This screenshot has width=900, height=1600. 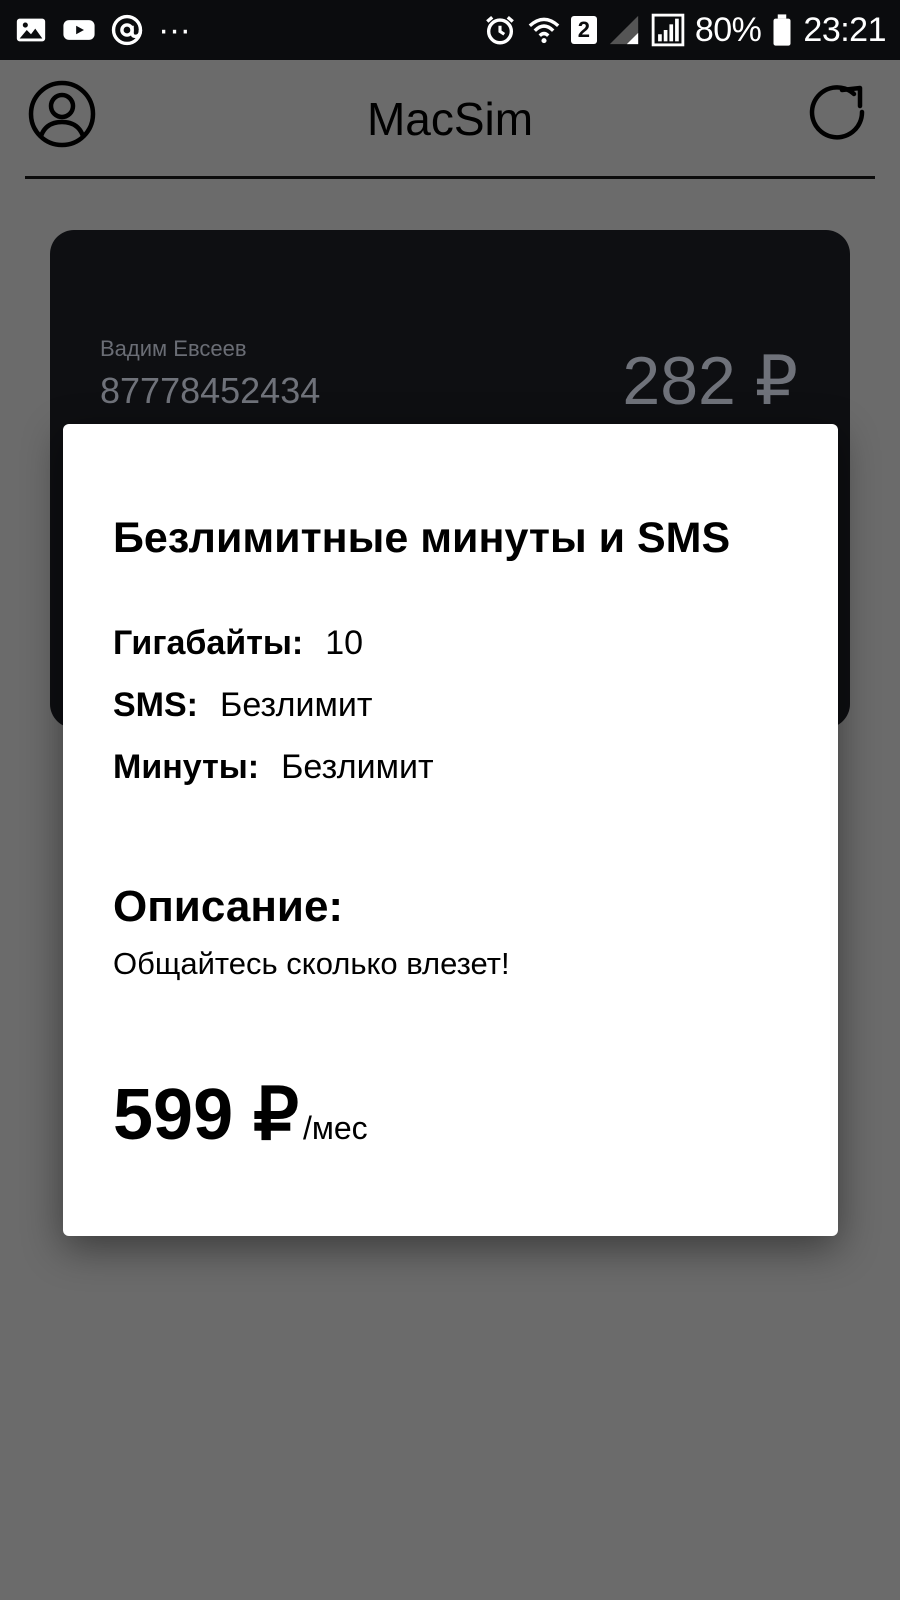 What do you see at coordinates (544, 30) in the screenshot?
I see `wifi-icon` at bounding box center [544, 30].